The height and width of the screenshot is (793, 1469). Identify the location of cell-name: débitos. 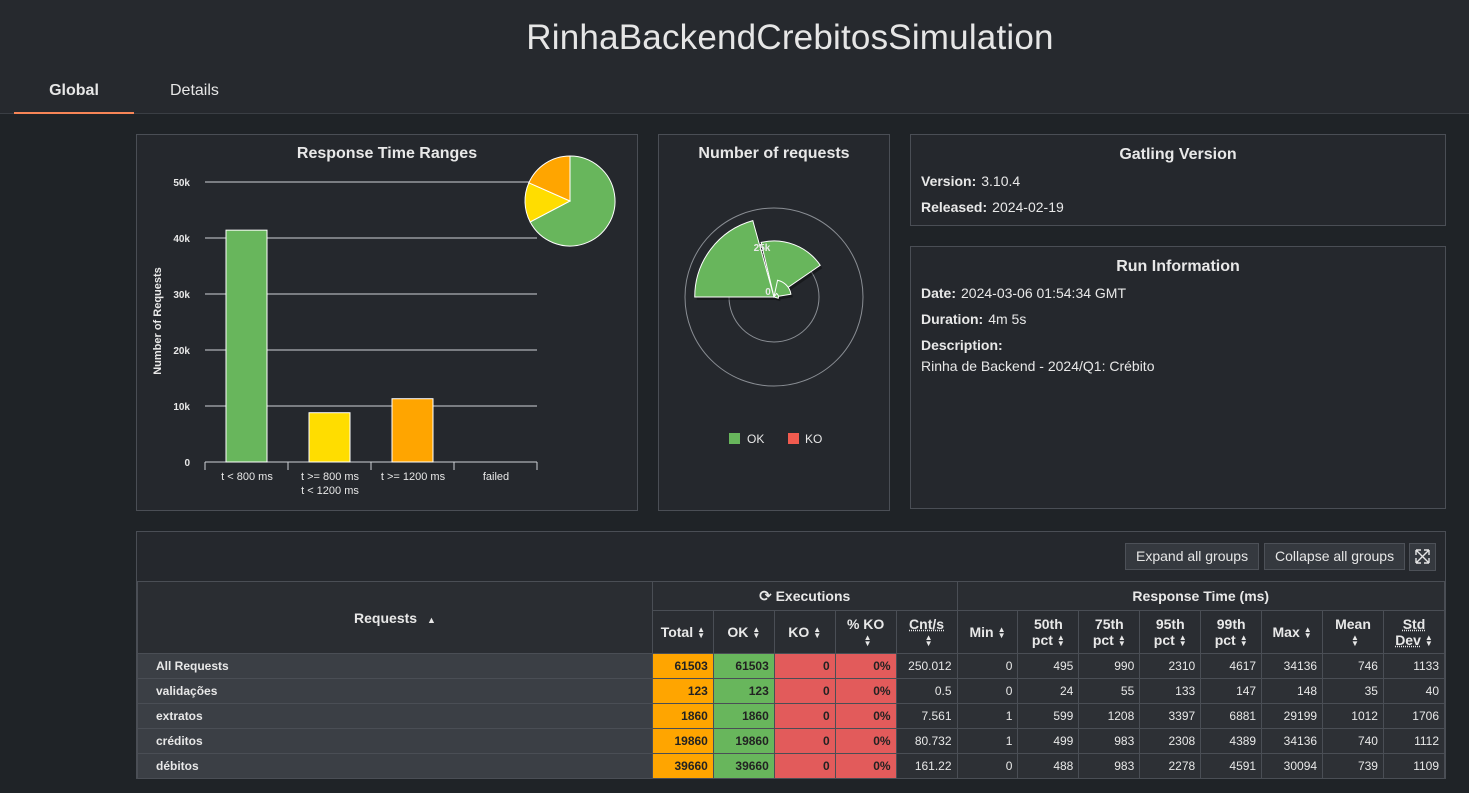
(395, 766).